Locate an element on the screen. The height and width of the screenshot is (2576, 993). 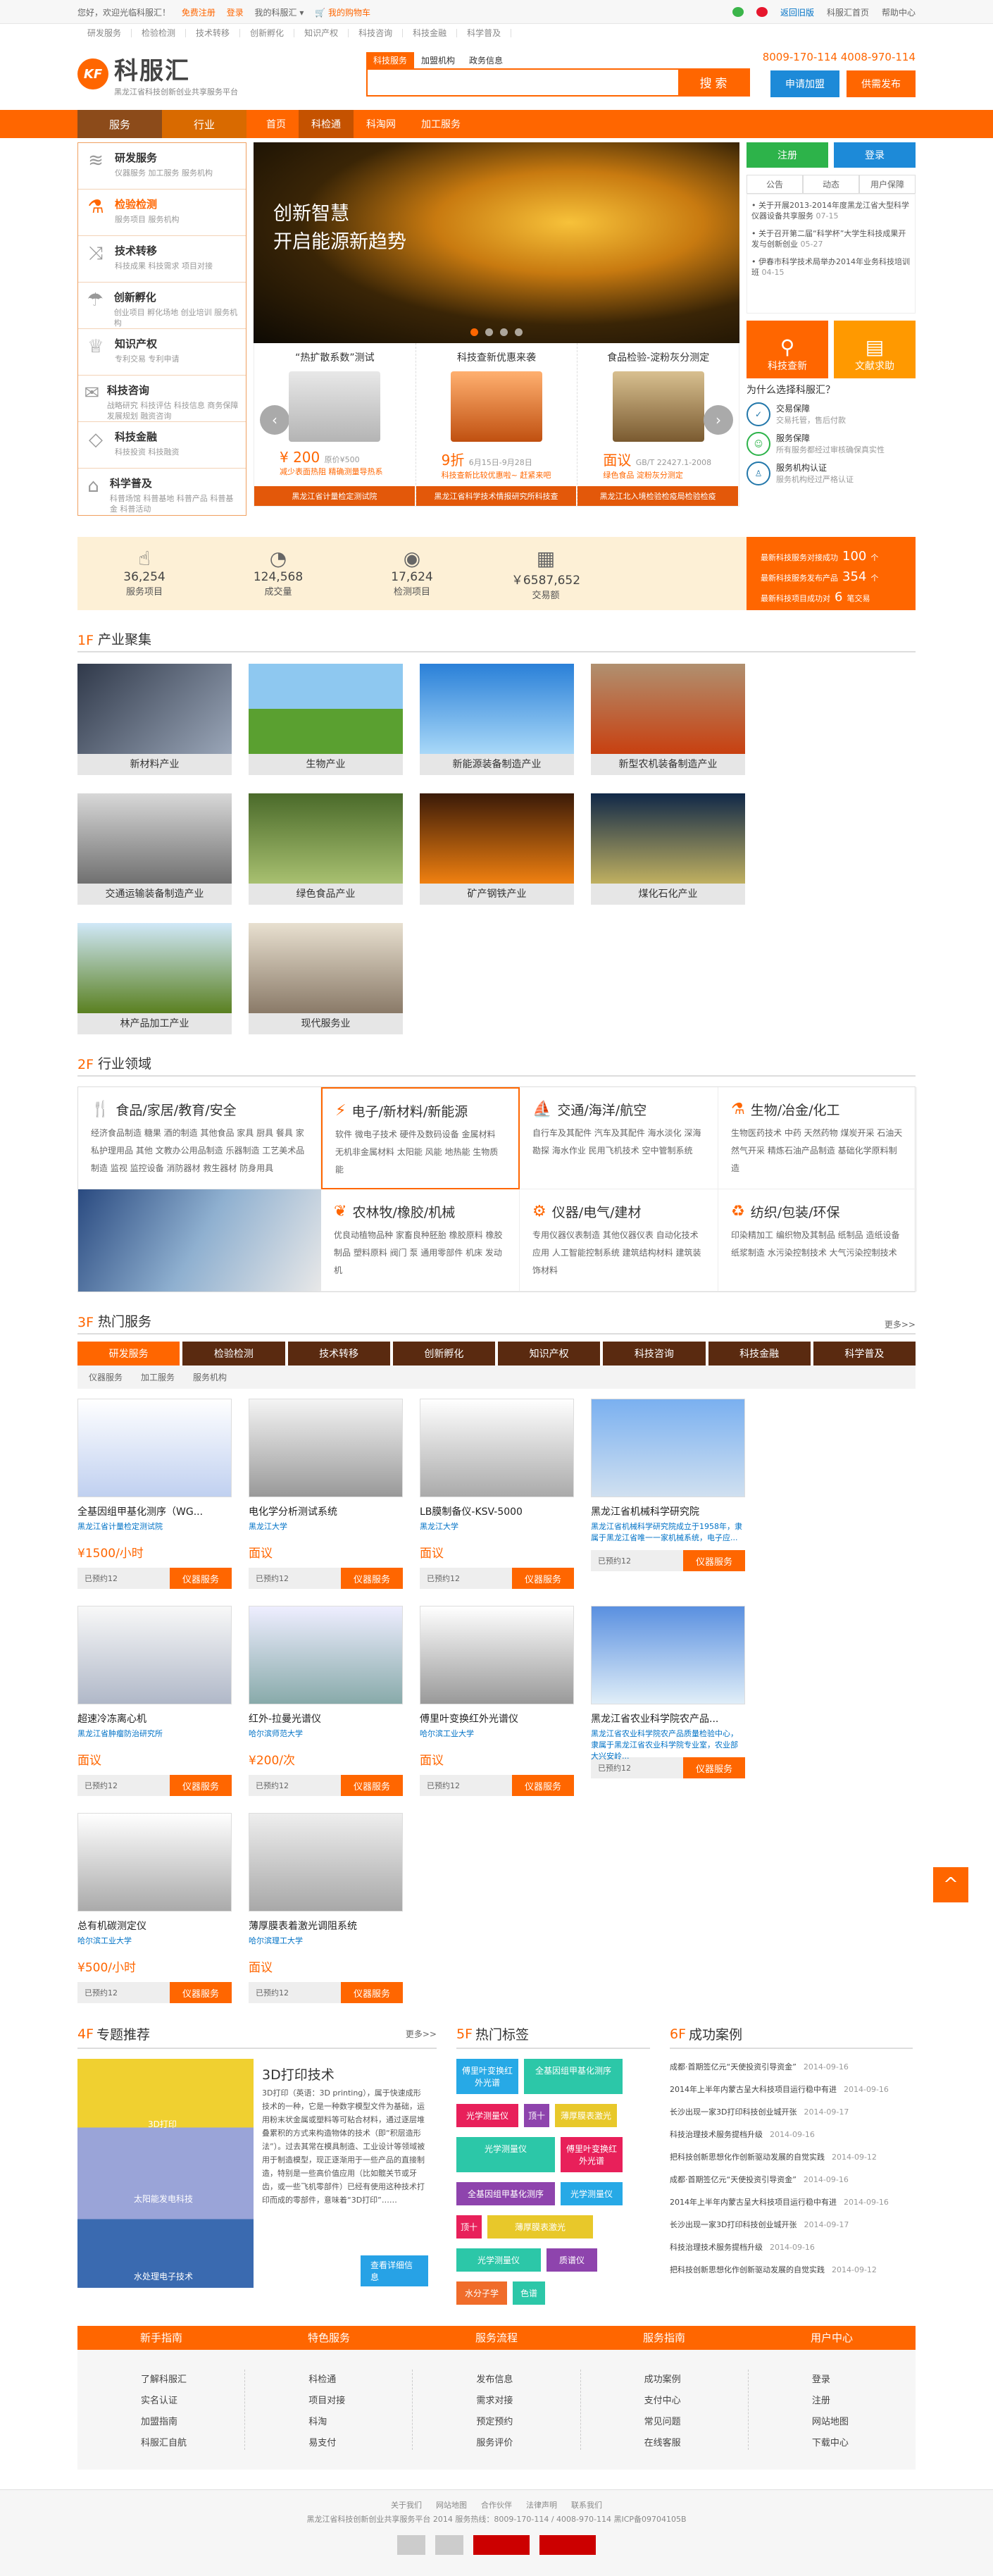
service-card: LB膜制备仪-KSV-5000 黑龙江大学 面议 已预约12 仪器服务 is located at coordinates (497, 1494).